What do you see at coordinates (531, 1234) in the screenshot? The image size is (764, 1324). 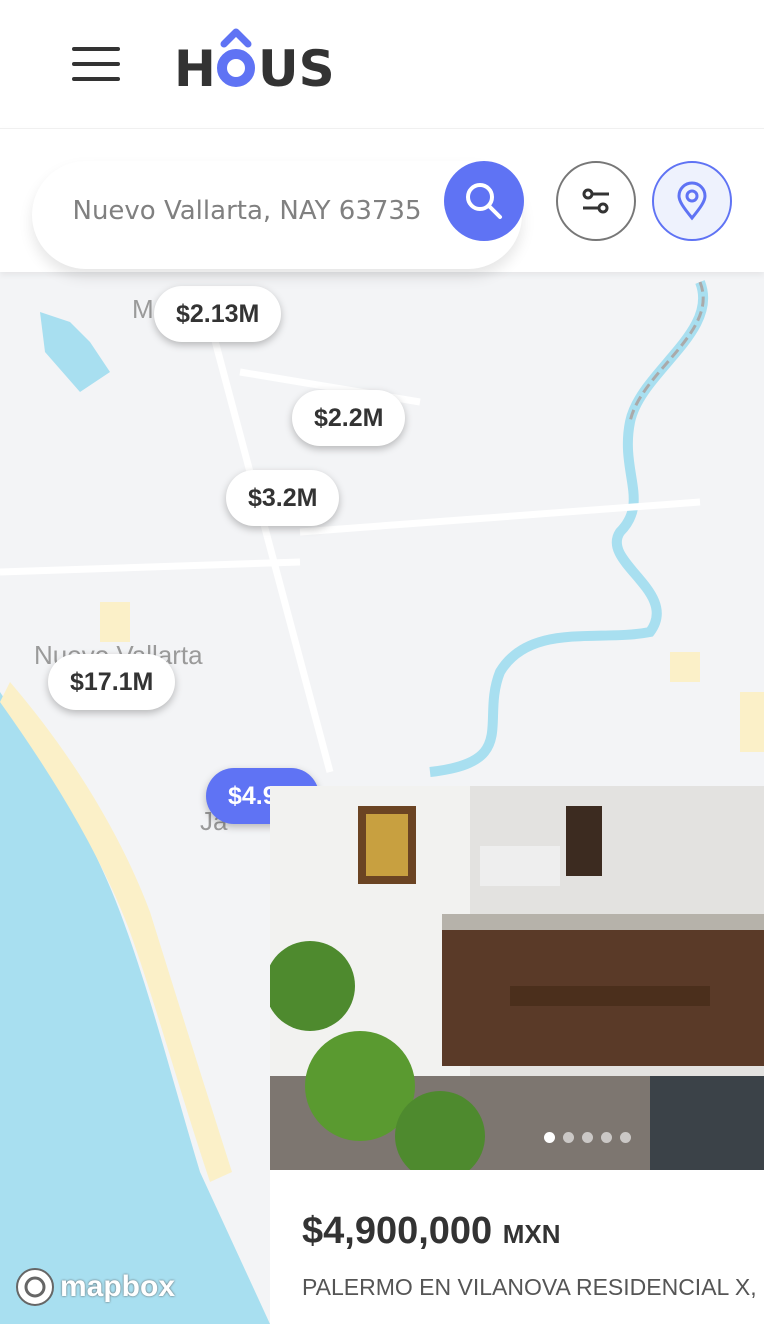 I see `currency: MXN` at bounding box center [531, 1234].